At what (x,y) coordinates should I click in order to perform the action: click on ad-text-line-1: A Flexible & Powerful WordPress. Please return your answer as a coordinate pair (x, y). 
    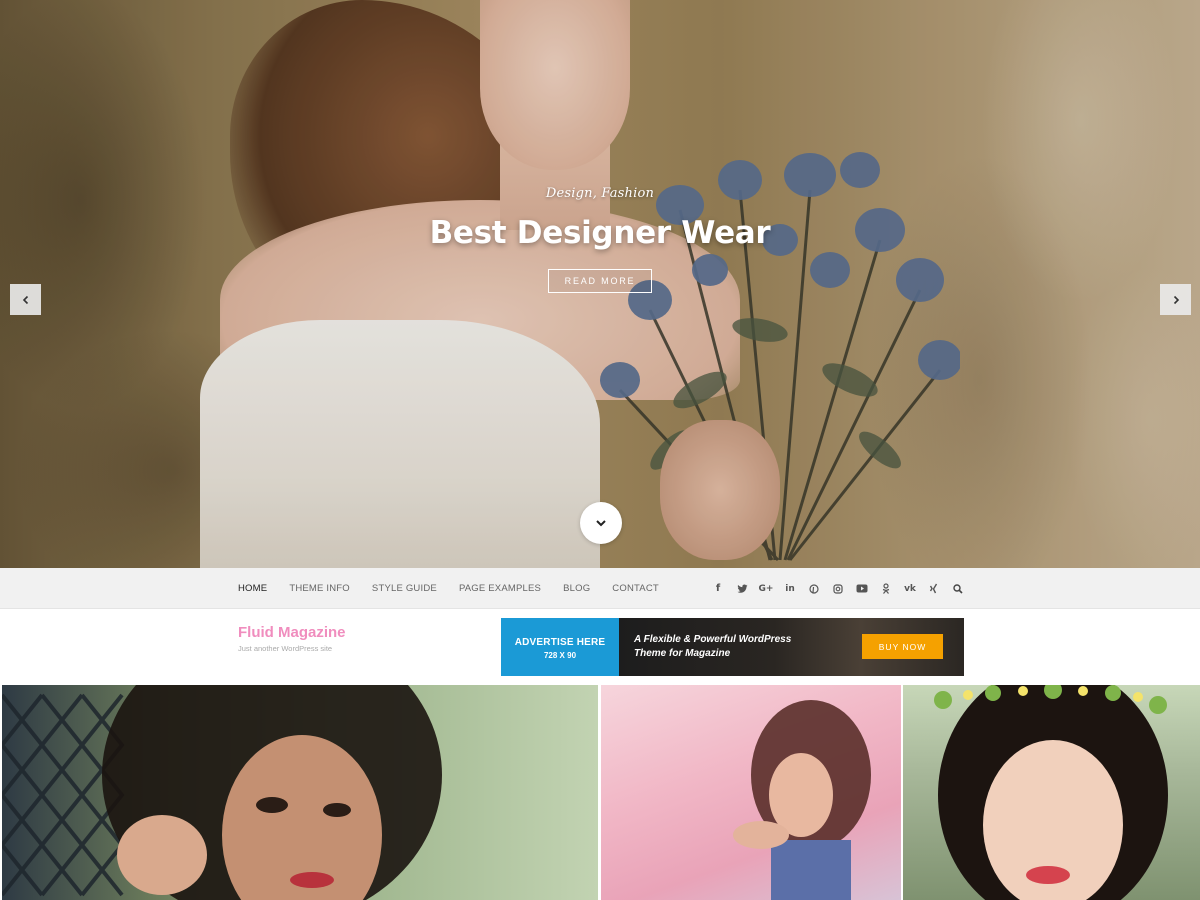
    Looking at the image, I should click on (713, 639).